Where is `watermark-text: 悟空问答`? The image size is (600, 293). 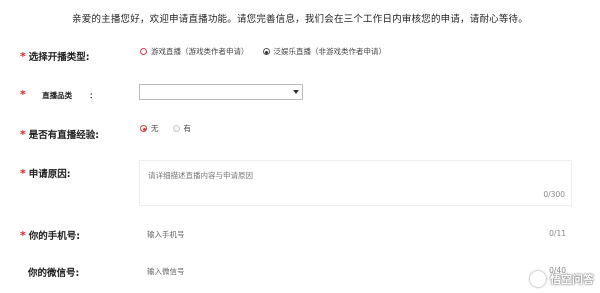
watermark-text: 悟空问答 is located at coordinates (572, 279).